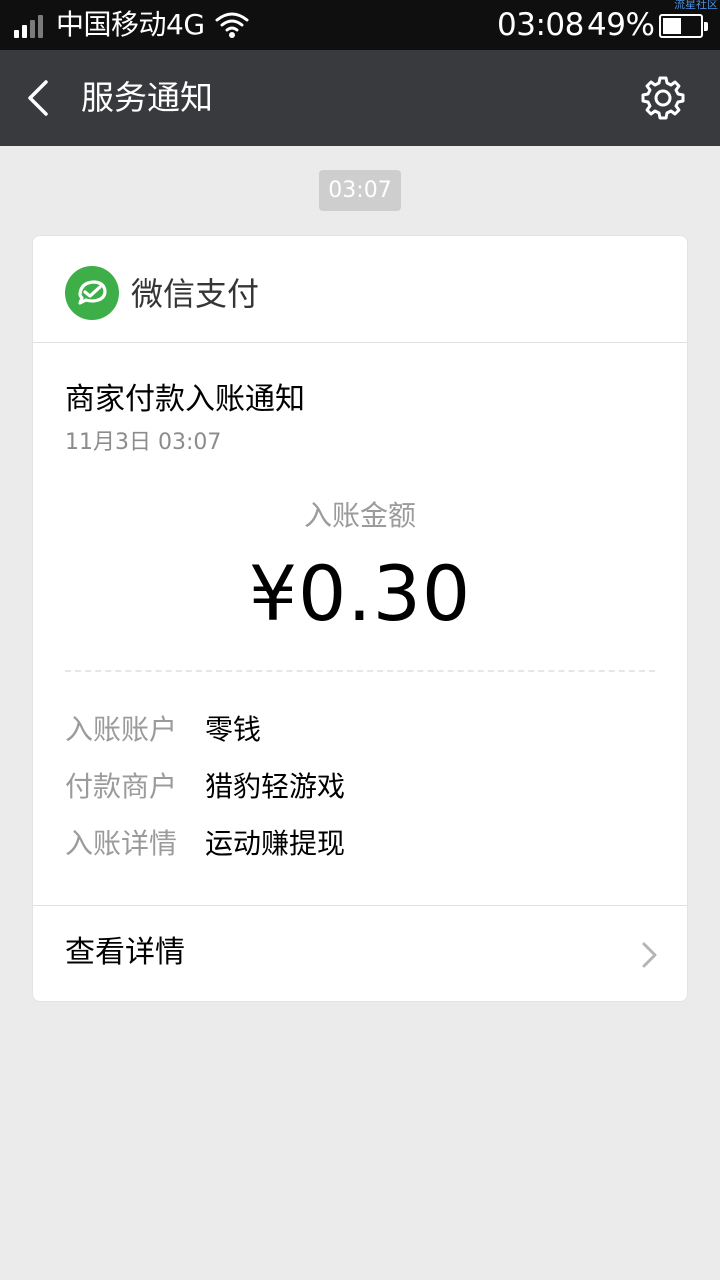 Image resolution: width=720 pixels, height=1280 pixels. Describe the element at coordinates (663, 98) in the screenshot. I see `gear-icon` at that location.